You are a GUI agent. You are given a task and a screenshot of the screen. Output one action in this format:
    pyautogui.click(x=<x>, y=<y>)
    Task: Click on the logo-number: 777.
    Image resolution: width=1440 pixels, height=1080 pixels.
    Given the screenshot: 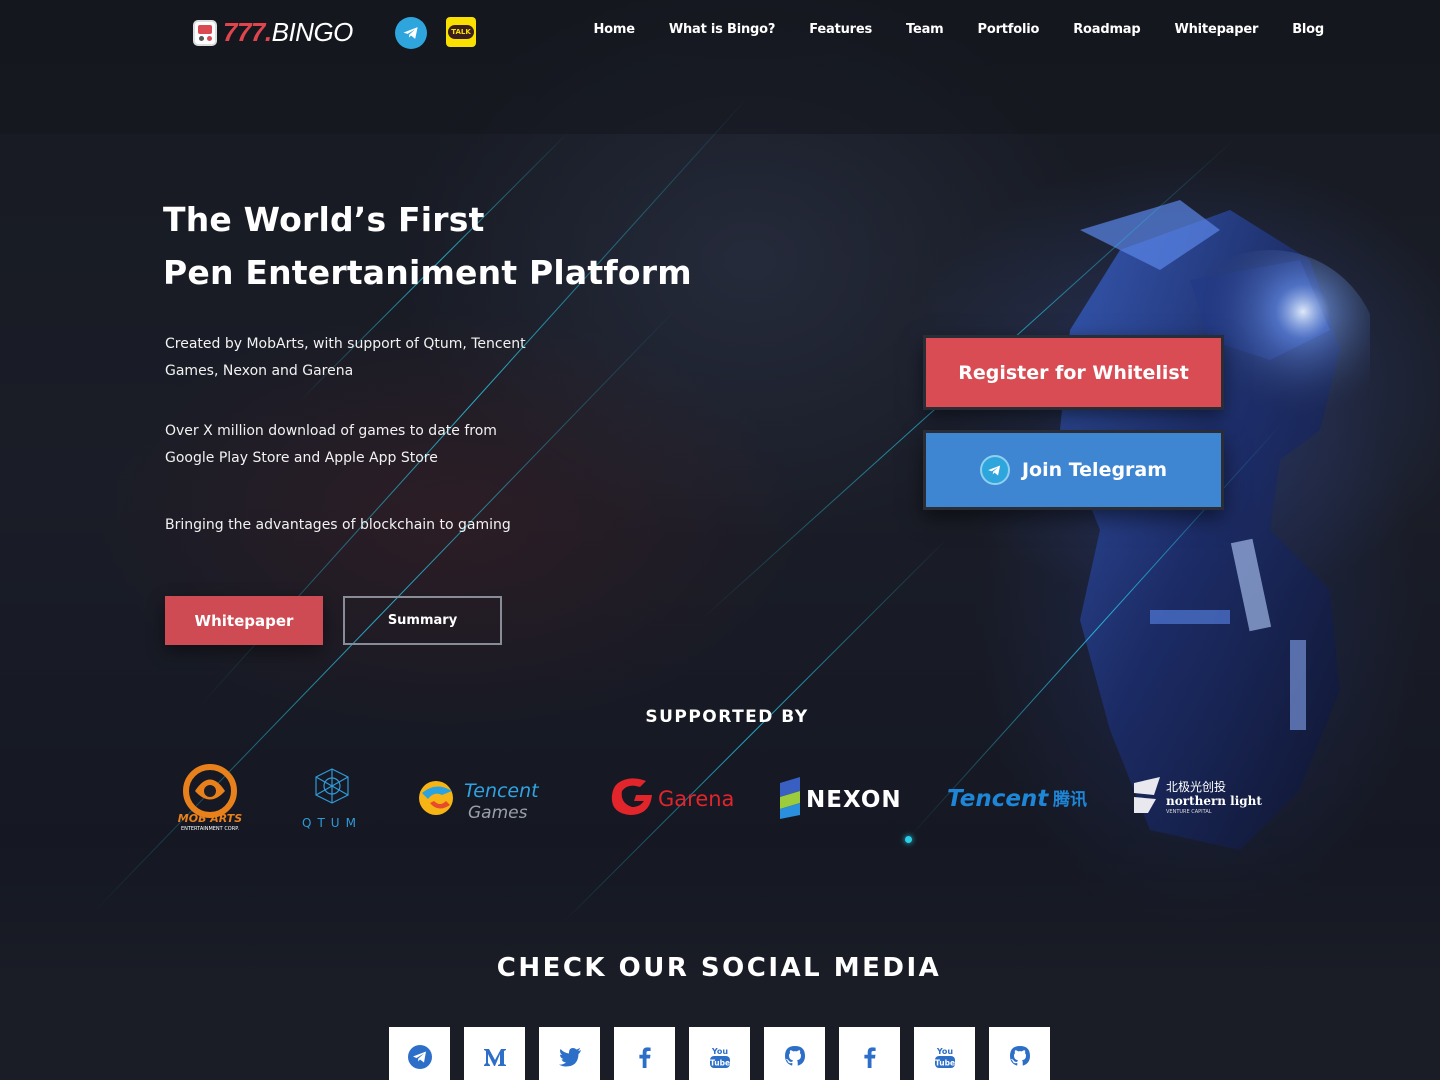 What is the action you would take?
    pyautogui.click(x=247, y=32)
    